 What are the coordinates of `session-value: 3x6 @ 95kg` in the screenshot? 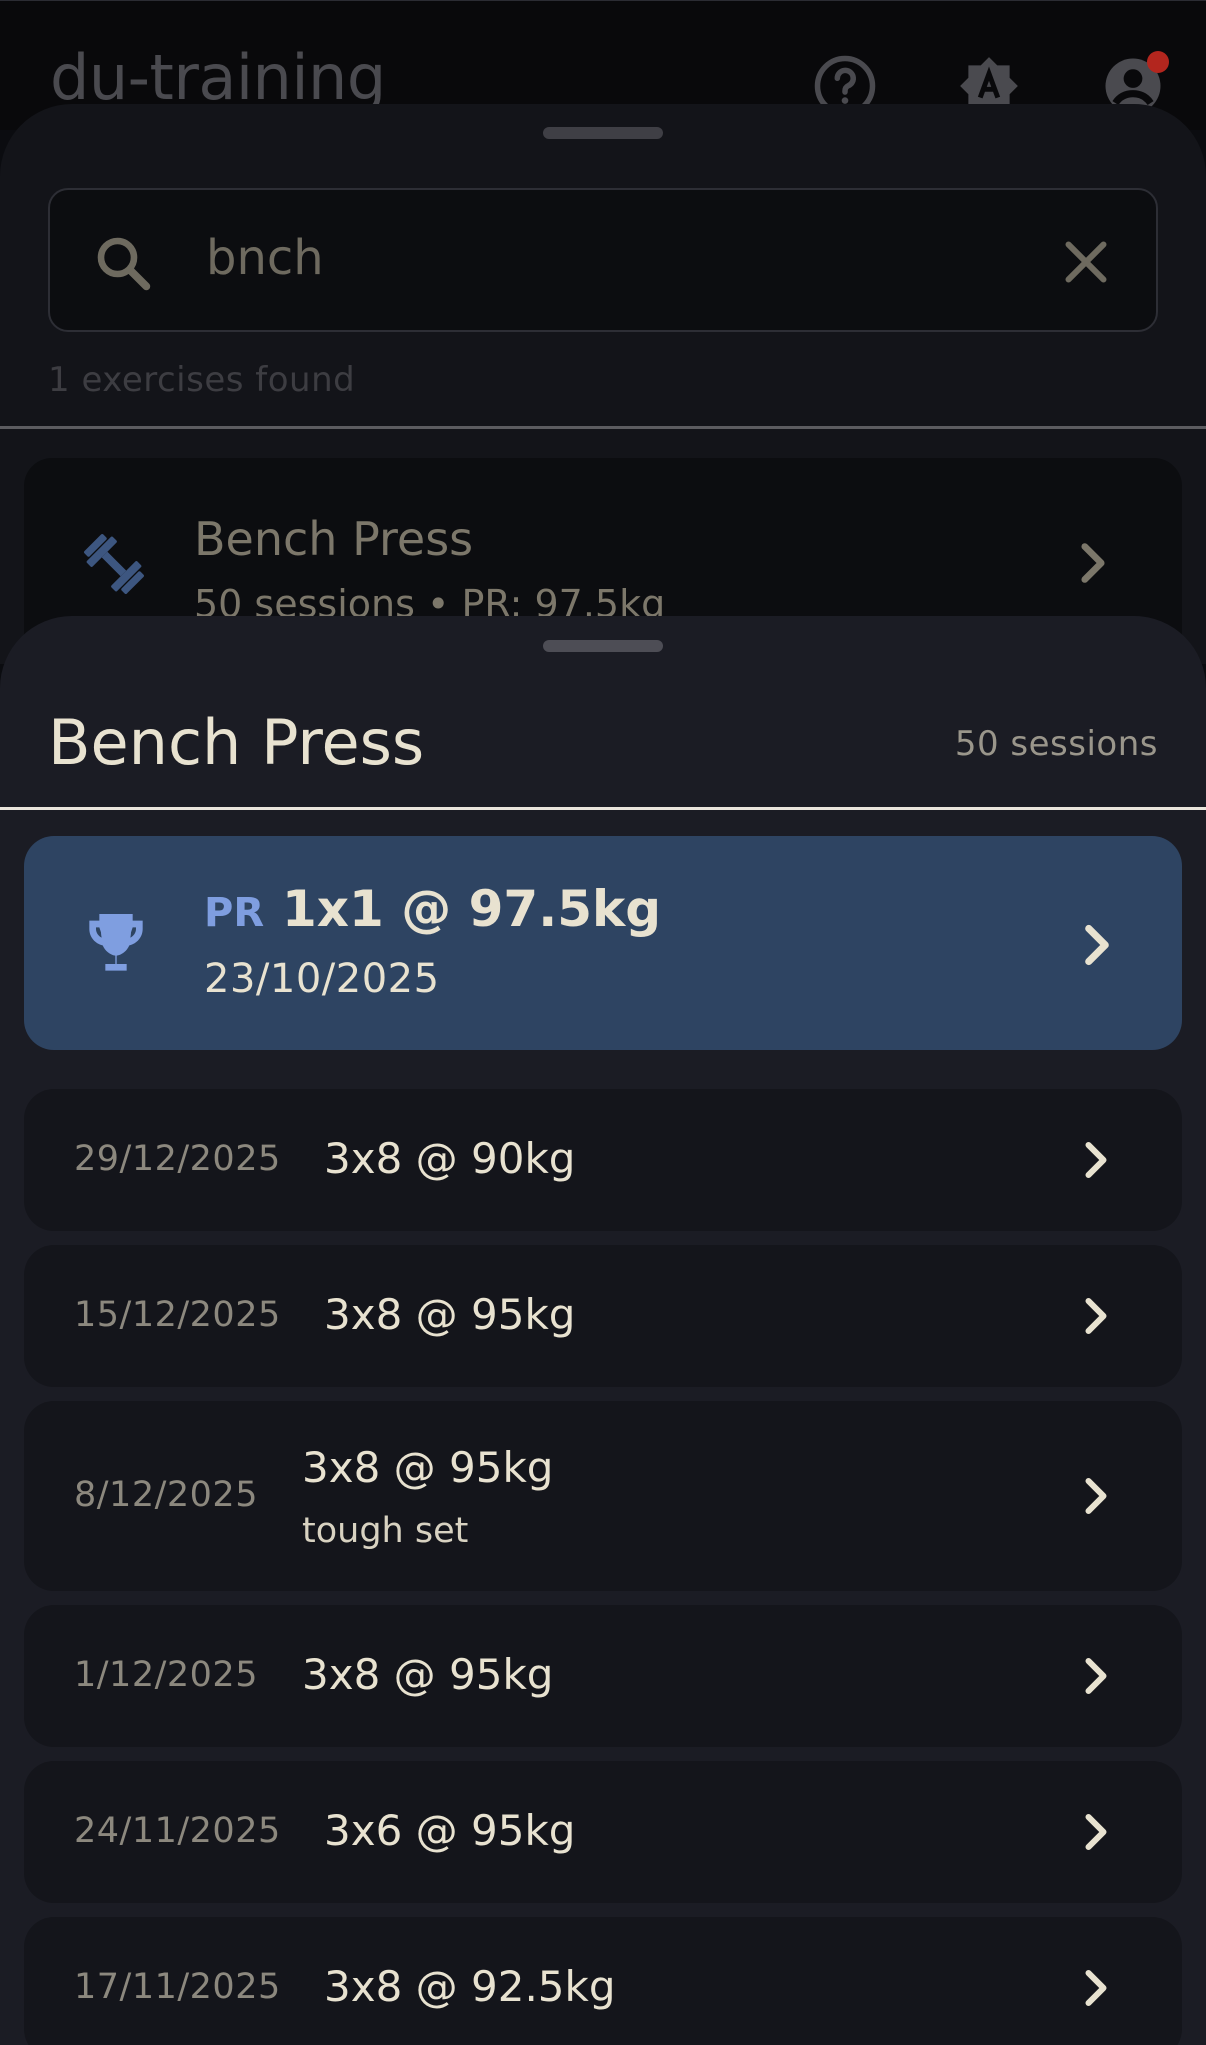 It's located at (450, 1830).